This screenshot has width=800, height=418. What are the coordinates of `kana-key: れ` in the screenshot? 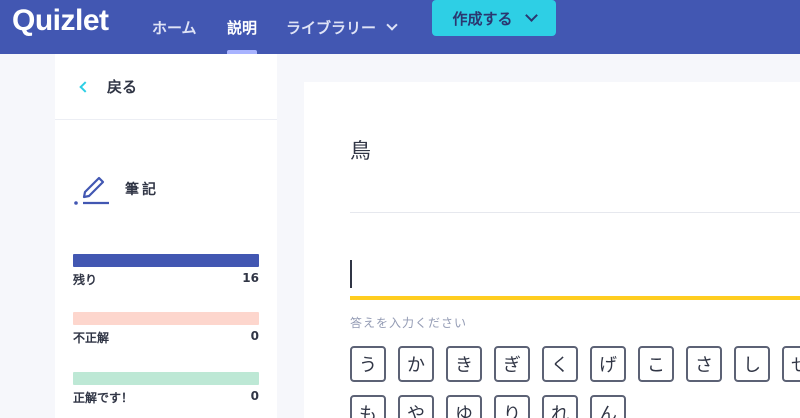 It's located at (560, 406).